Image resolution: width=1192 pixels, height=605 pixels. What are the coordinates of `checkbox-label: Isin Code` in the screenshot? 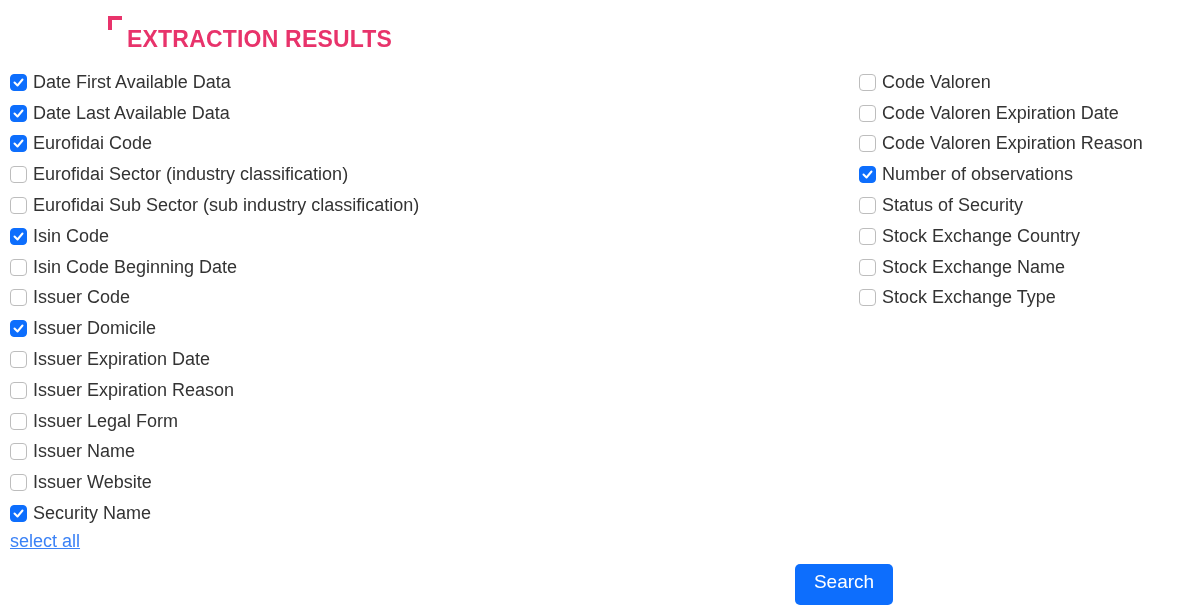 It's located at (71, 236).